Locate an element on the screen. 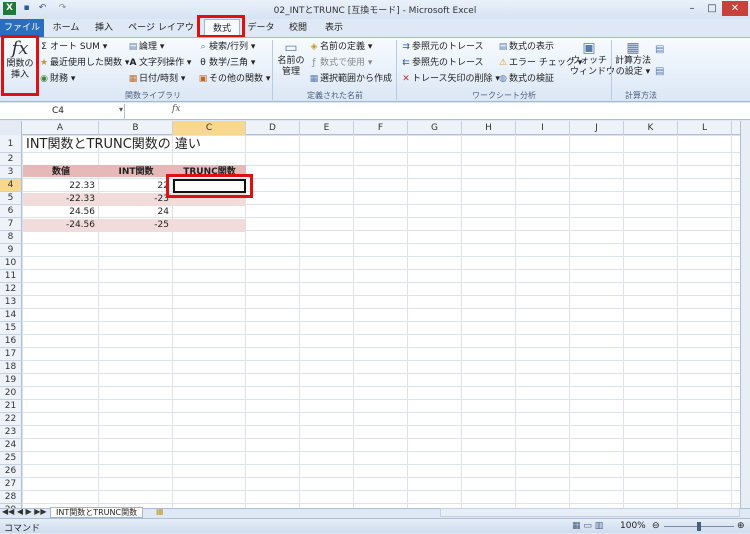  evaluate-formula-button: ◍ 数式の検証 is located at coordinates (525, 79).